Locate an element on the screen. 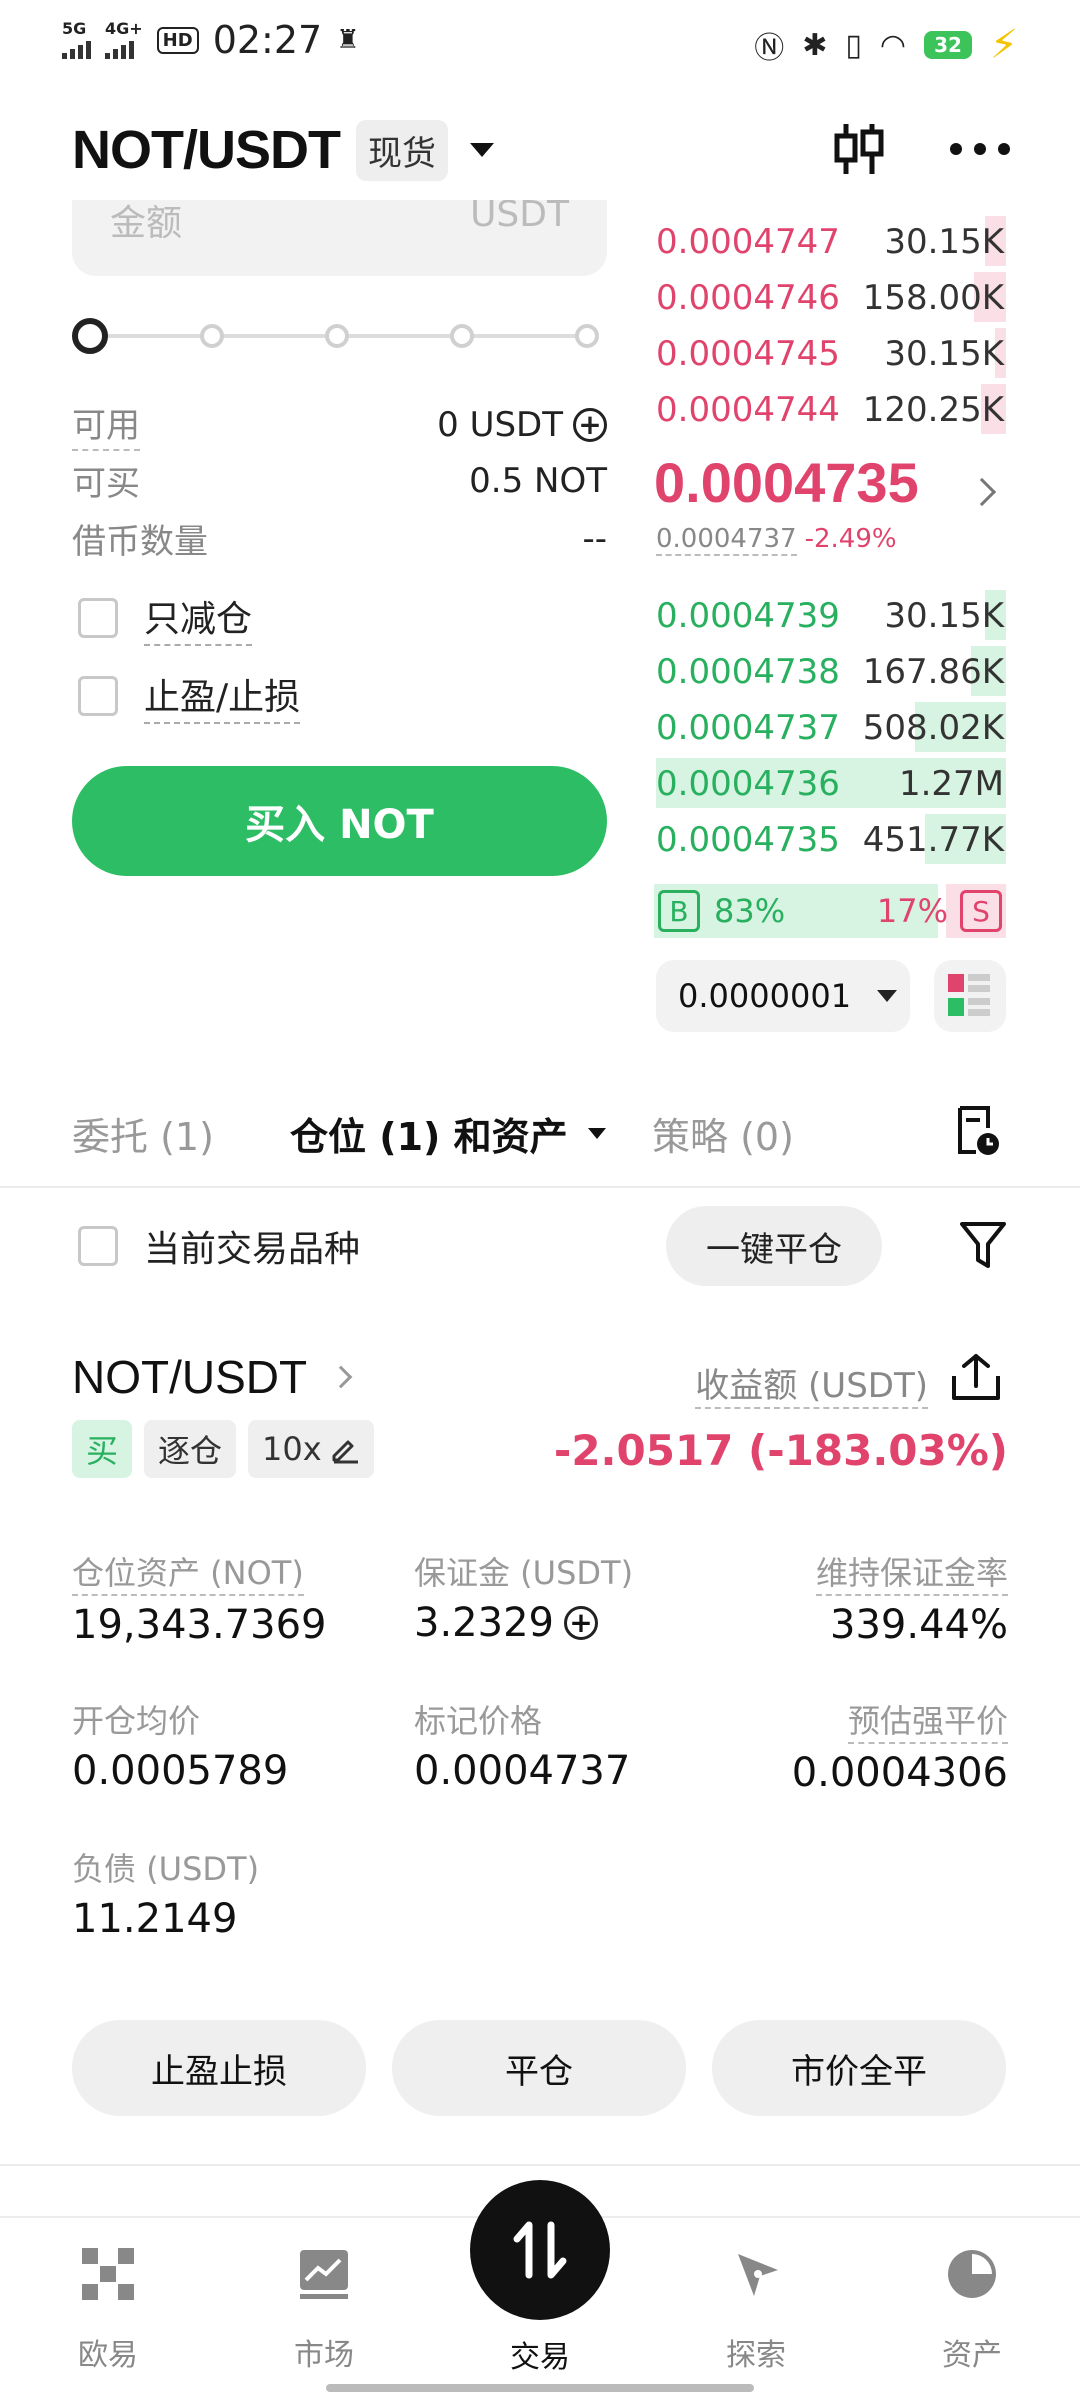 The image size is (1080, 2400). mark-price-label: 标记价格 is located at coordinates (478, 1721).